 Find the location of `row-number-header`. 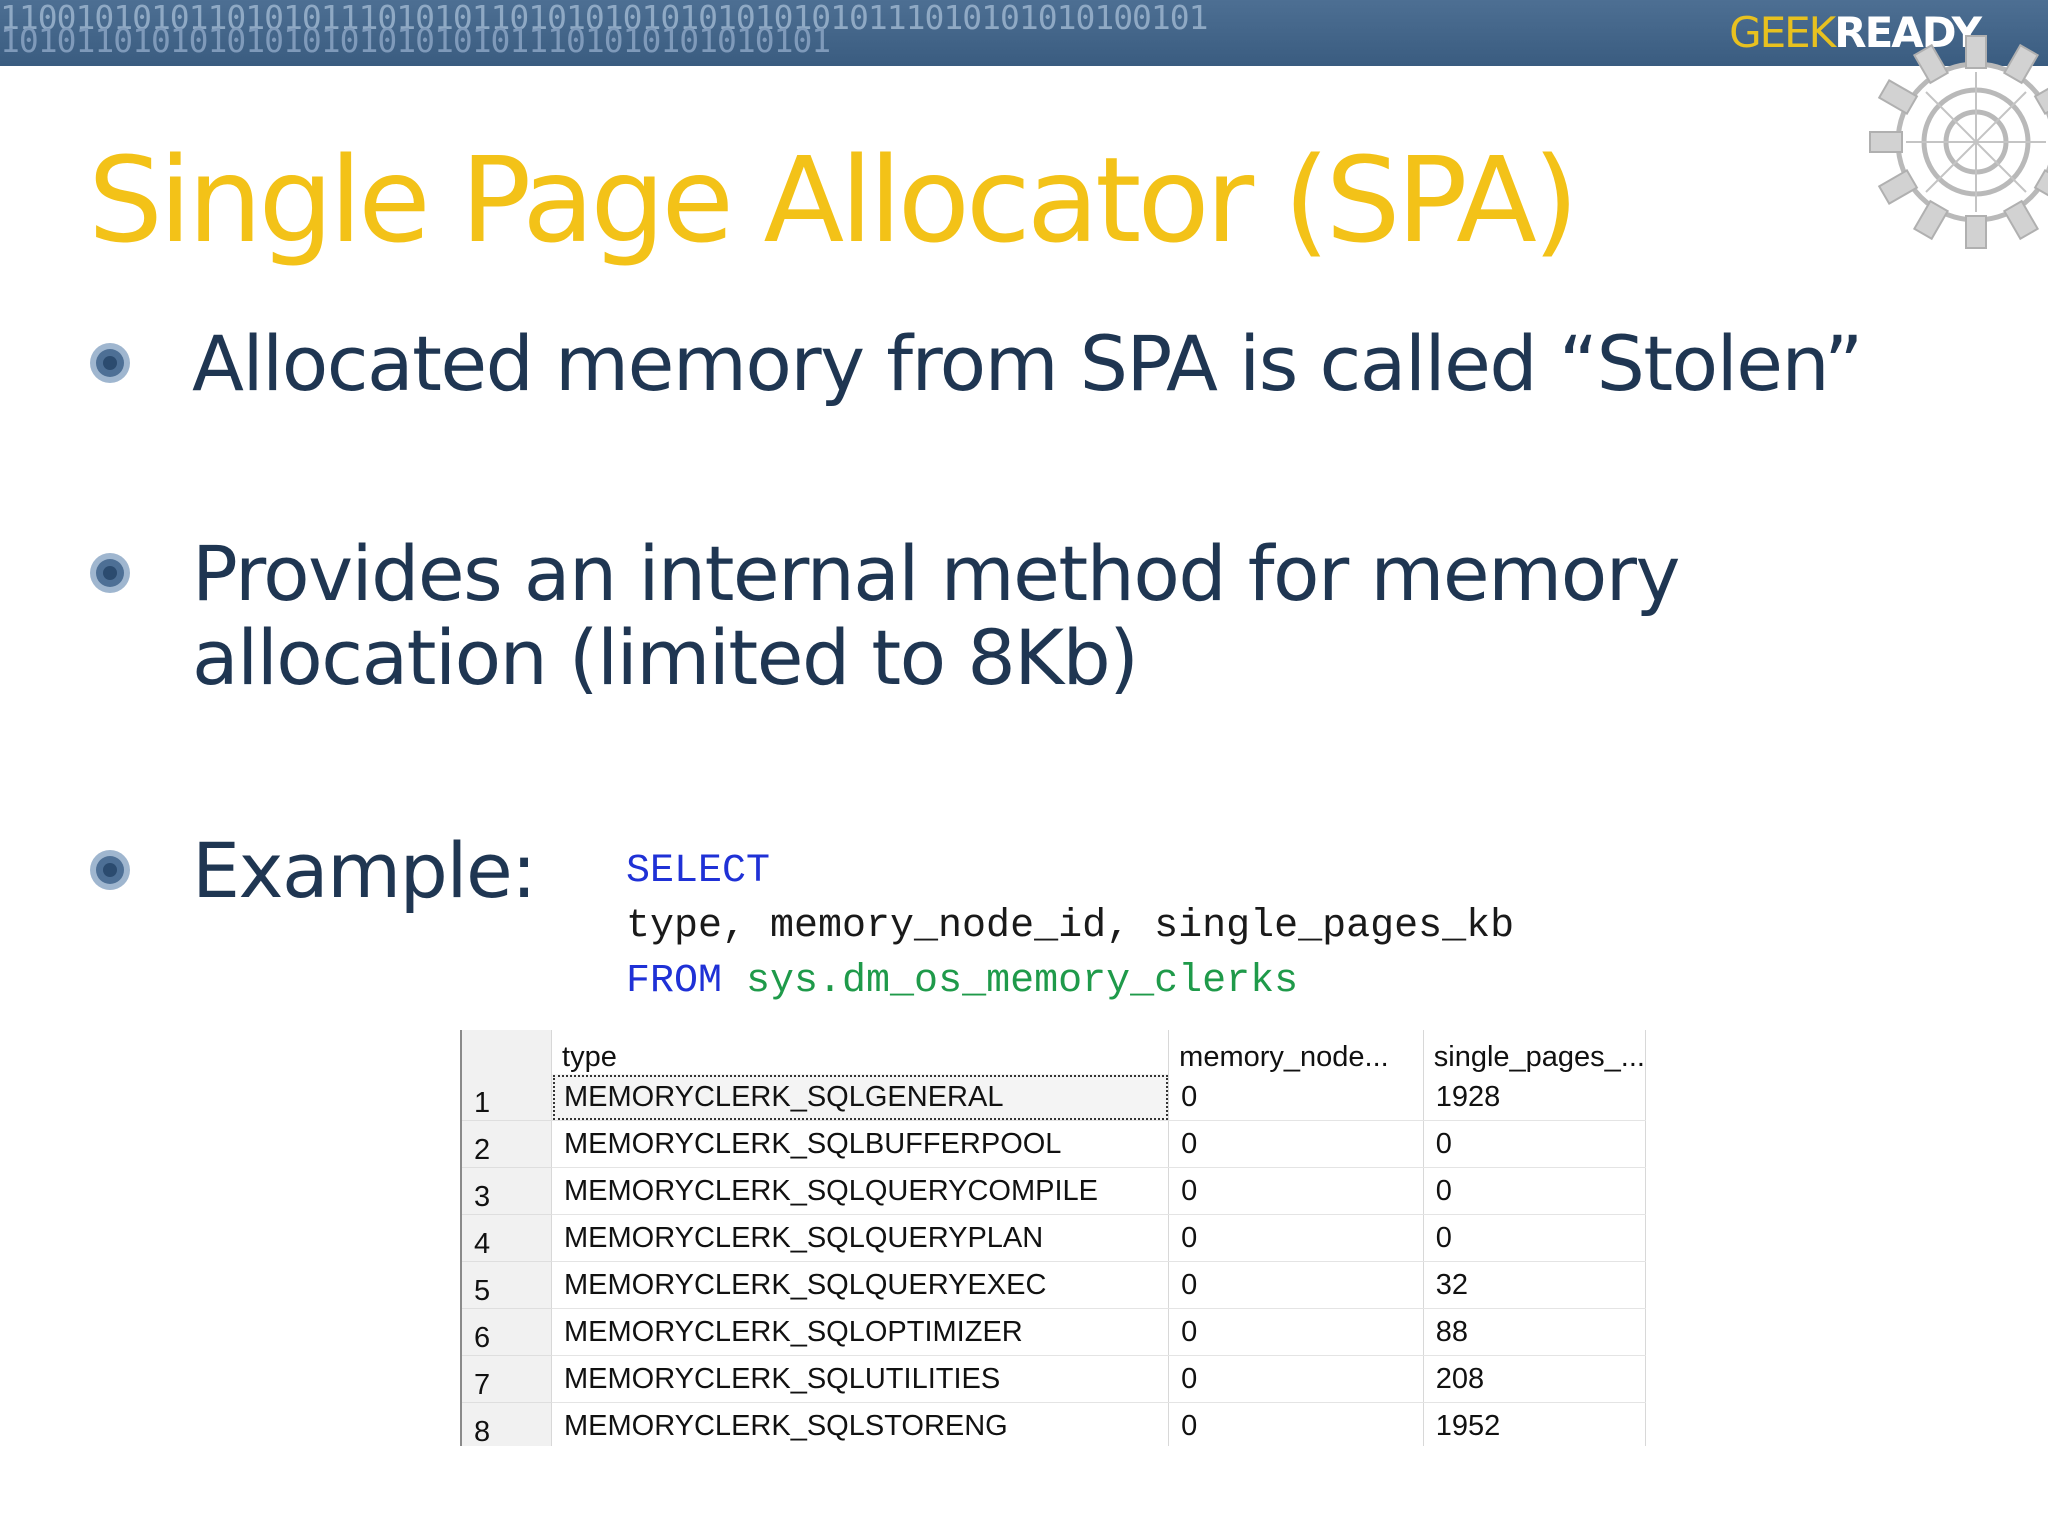

row-number-header is located at coordinates (507, 1052).